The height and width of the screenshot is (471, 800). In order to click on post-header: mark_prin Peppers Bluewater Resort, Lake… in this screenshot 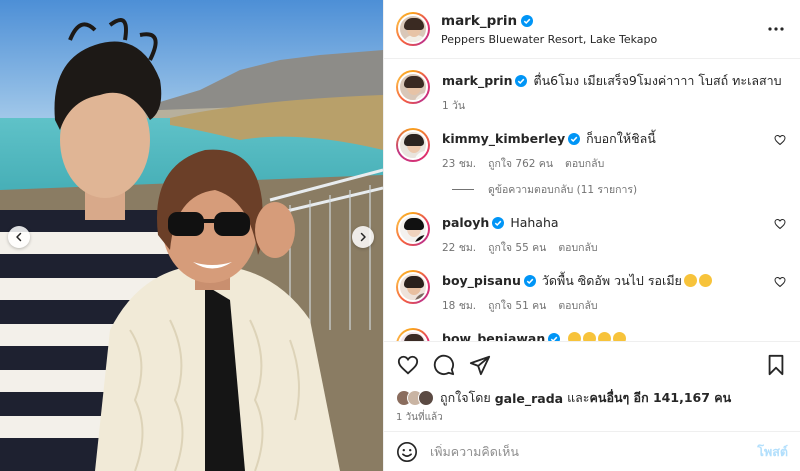, I will do `click(592, 29)`.